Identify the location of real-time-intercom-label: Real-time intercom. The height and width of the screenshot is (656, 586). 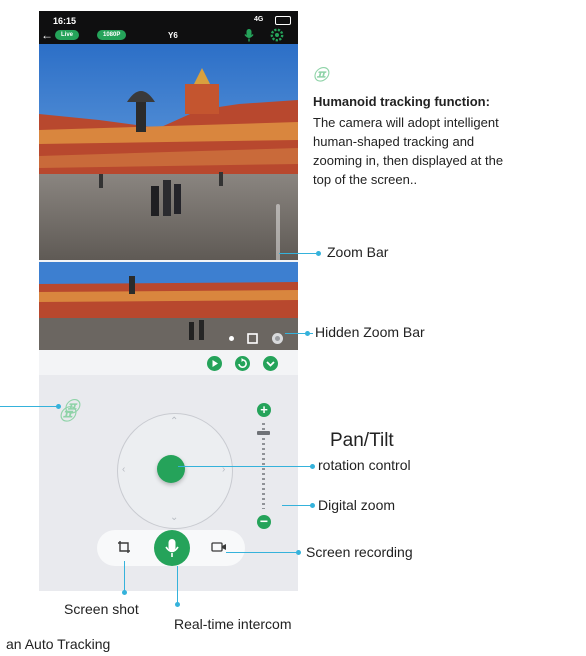
(233, 624).